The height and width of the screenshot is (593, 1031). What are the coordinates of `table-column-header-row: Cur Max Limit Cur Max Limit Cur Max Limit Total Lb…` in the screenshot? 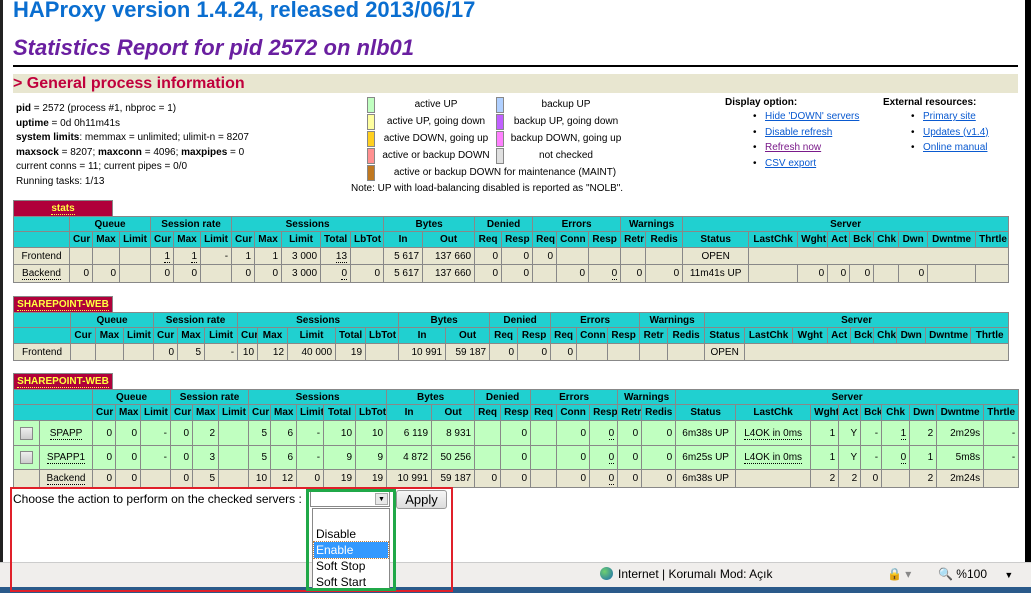 It's located at (516, 412).